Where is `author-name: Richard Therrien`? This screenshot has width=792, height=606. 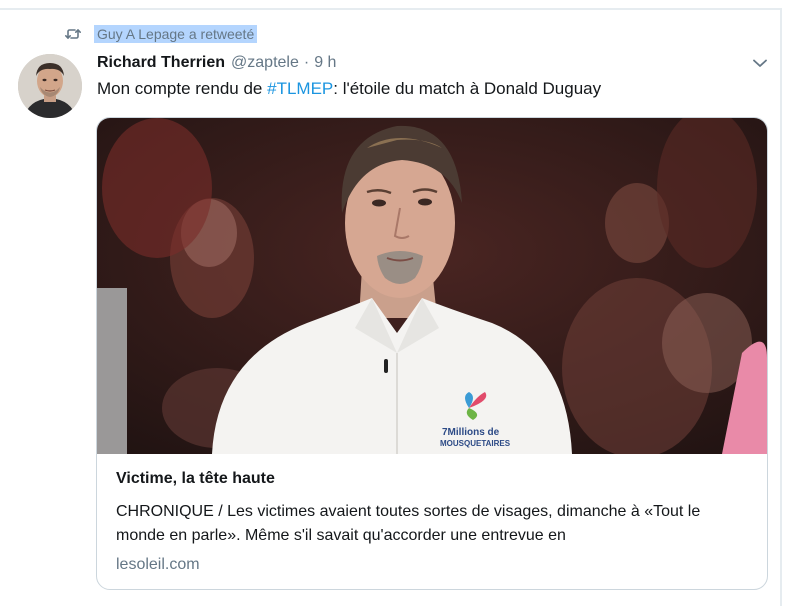
author-name: Richard Therrien is located at coordinates (161, 63).